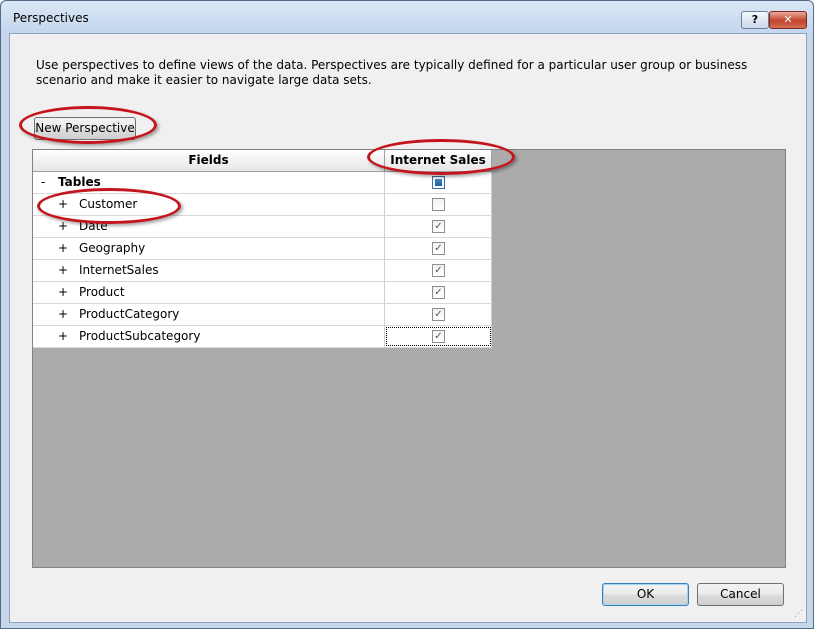  What do you see at coordinates (438, 161) in the screenshot?
I see `column-header-internet-sales: Internet Sales` at bounding box center [438, 161].